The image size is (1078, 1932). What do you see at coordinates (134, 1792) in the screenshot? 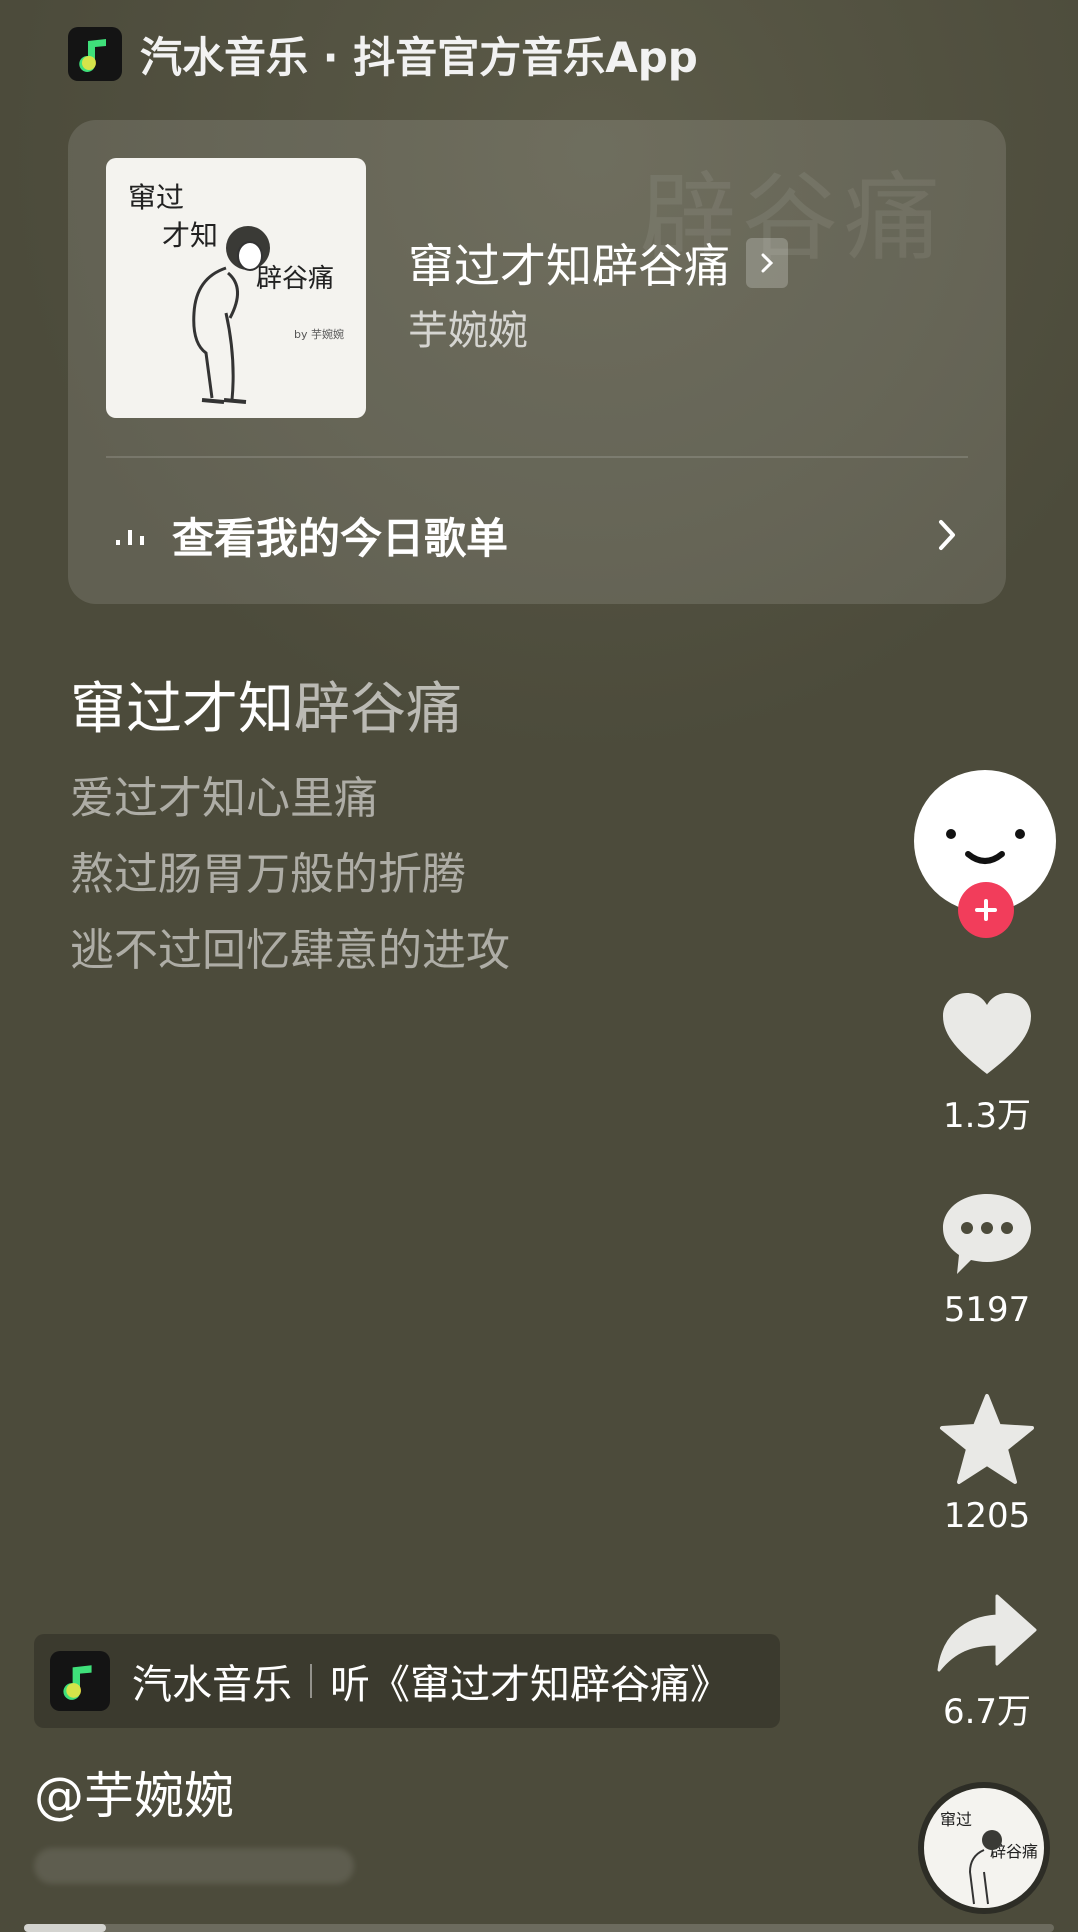
I see `author-handle: @芋婉婉` at bounding box center [134, 1792].